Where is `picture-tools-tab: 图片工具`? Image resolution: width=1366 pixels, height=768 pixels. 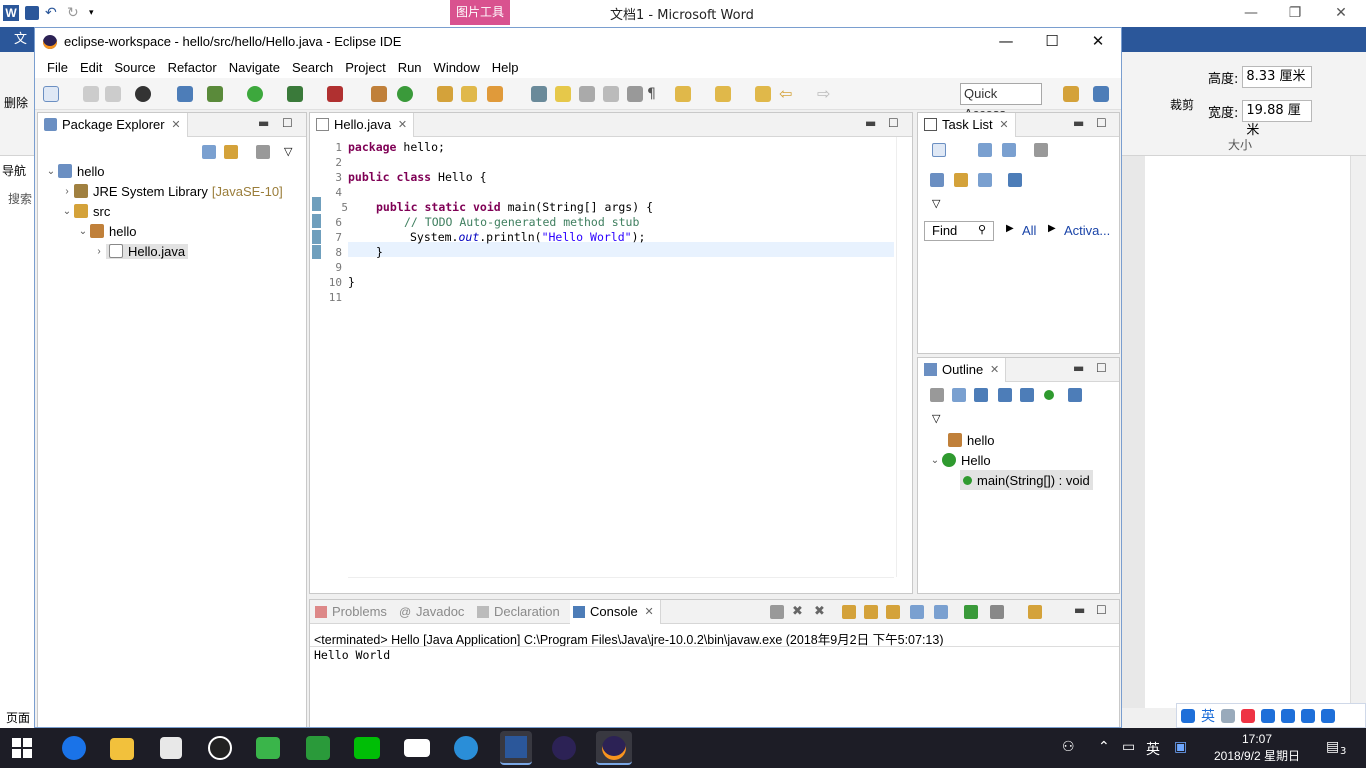 picture-tools-tab: 图片工具 is located at coordinates (480, 12).